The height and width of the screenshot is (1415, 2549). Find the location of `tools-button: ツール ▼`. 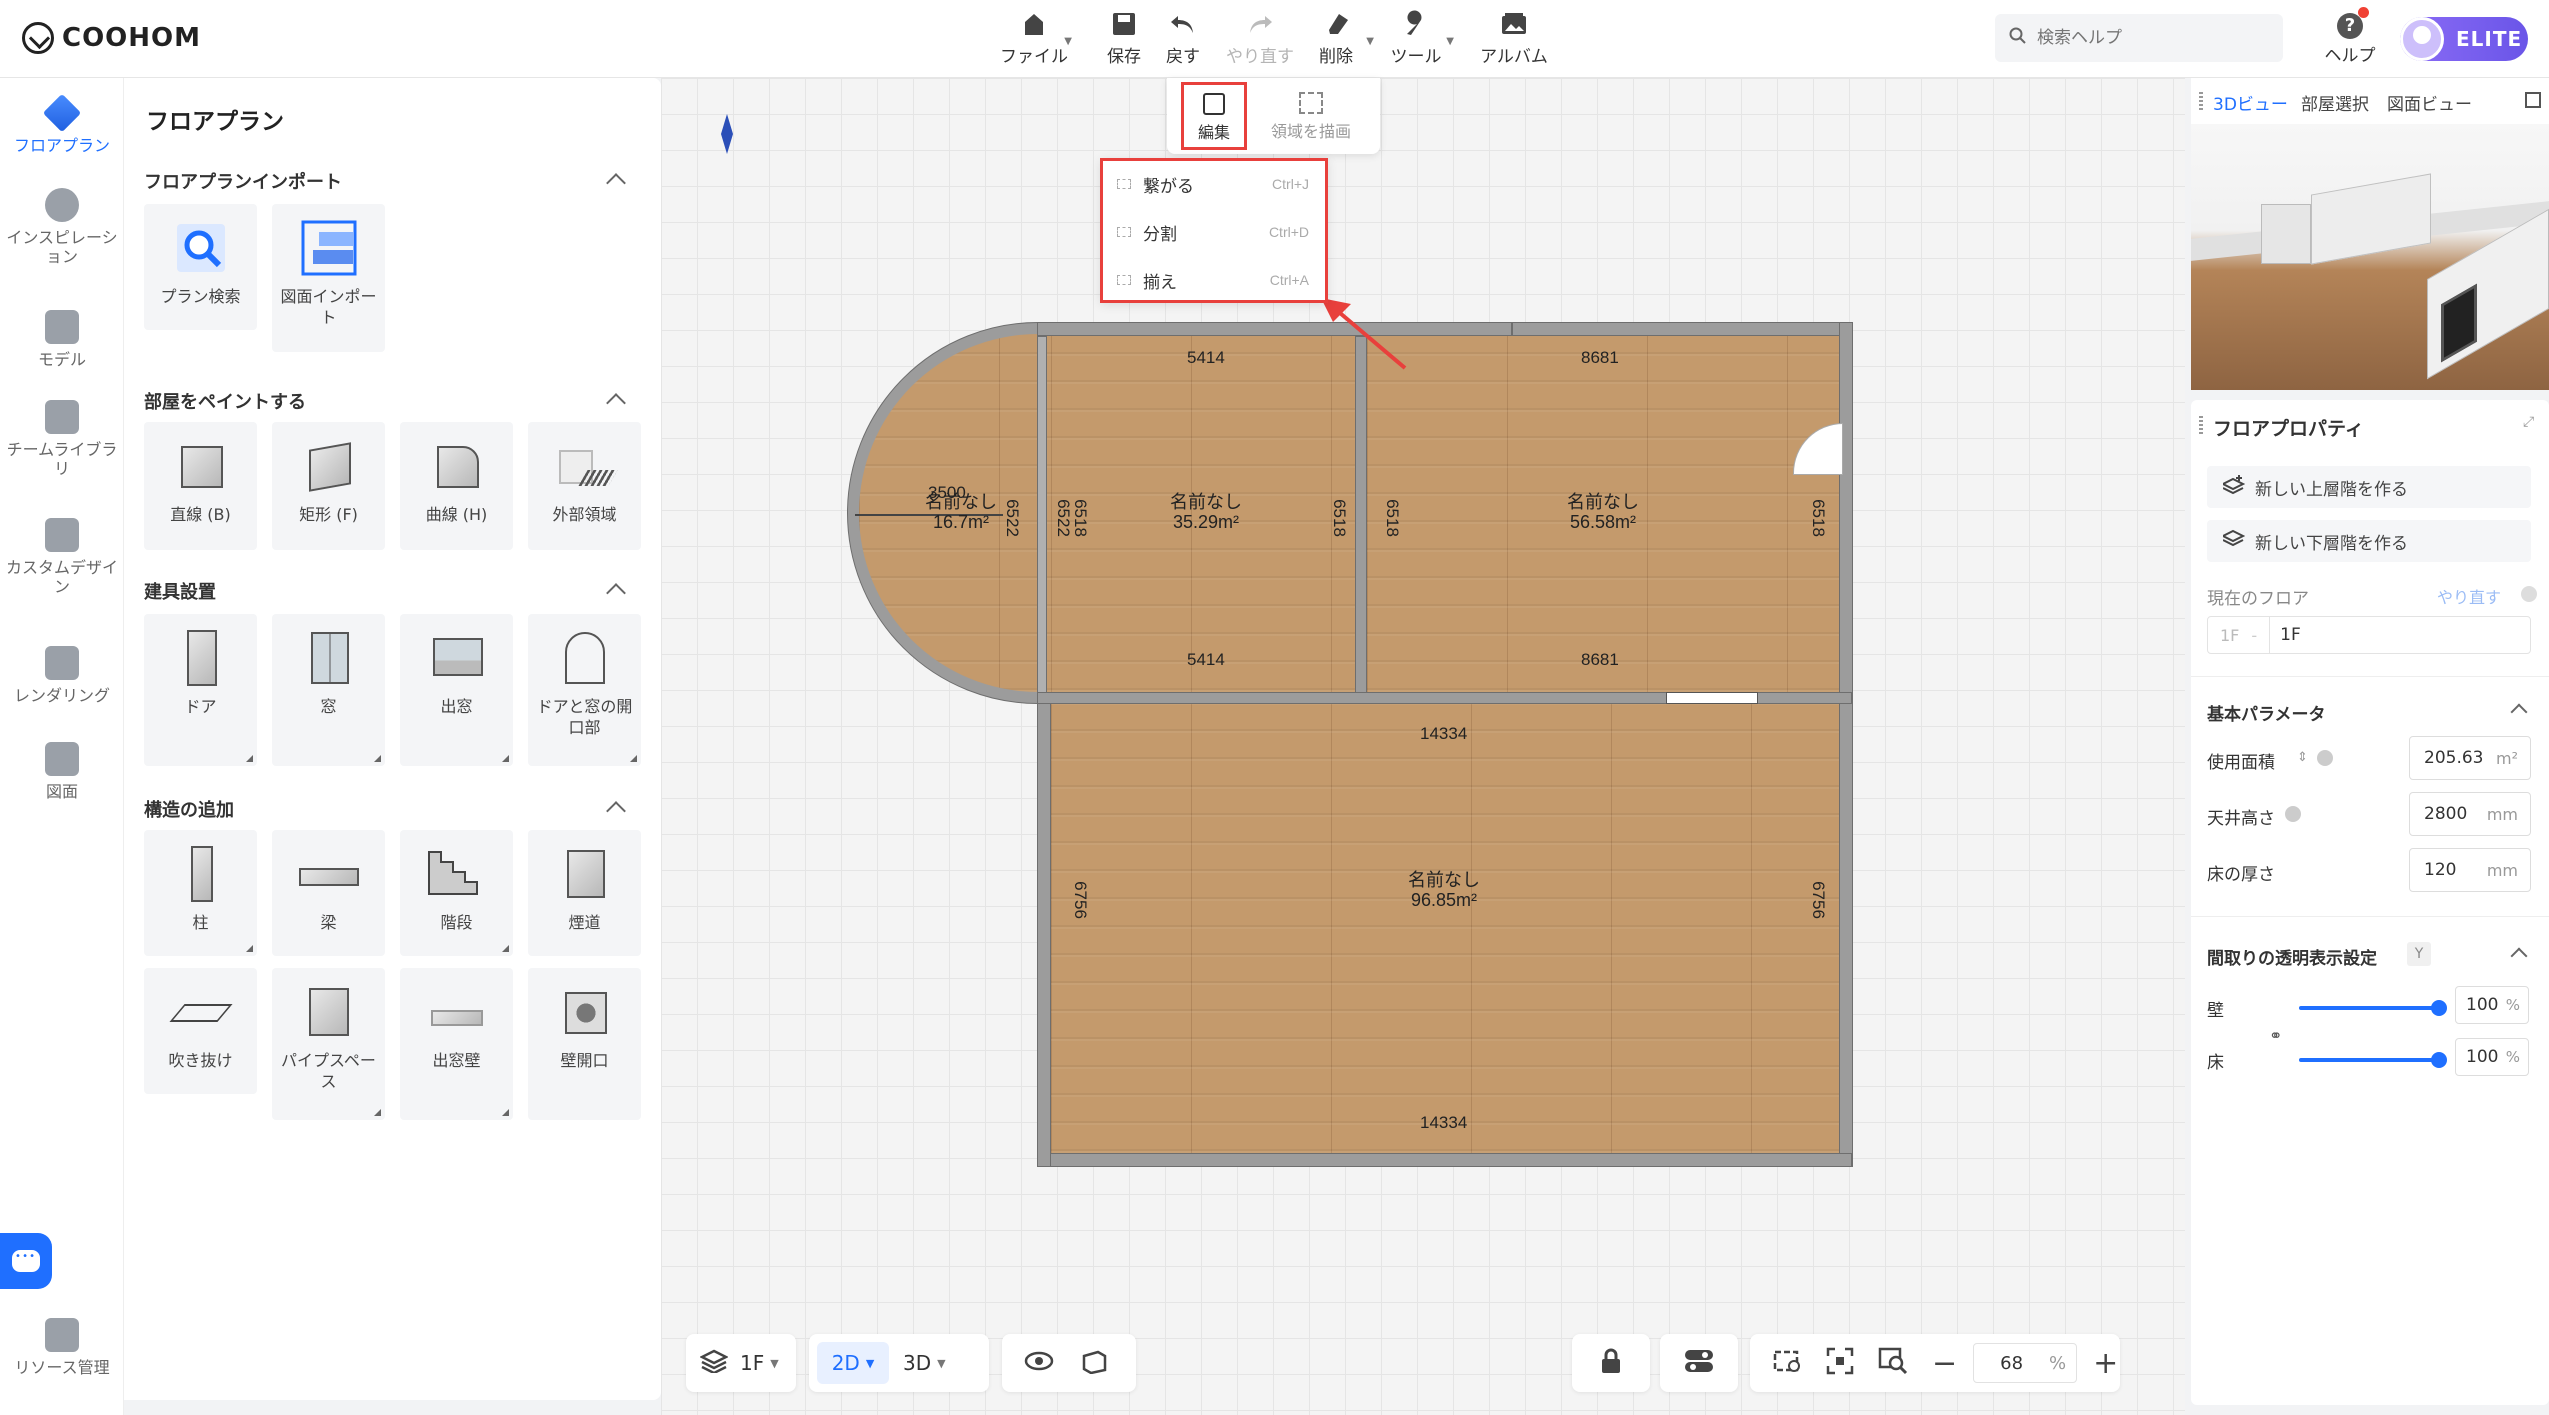

tools-button: ツール ▼ is located at coordinates (1417, 39).